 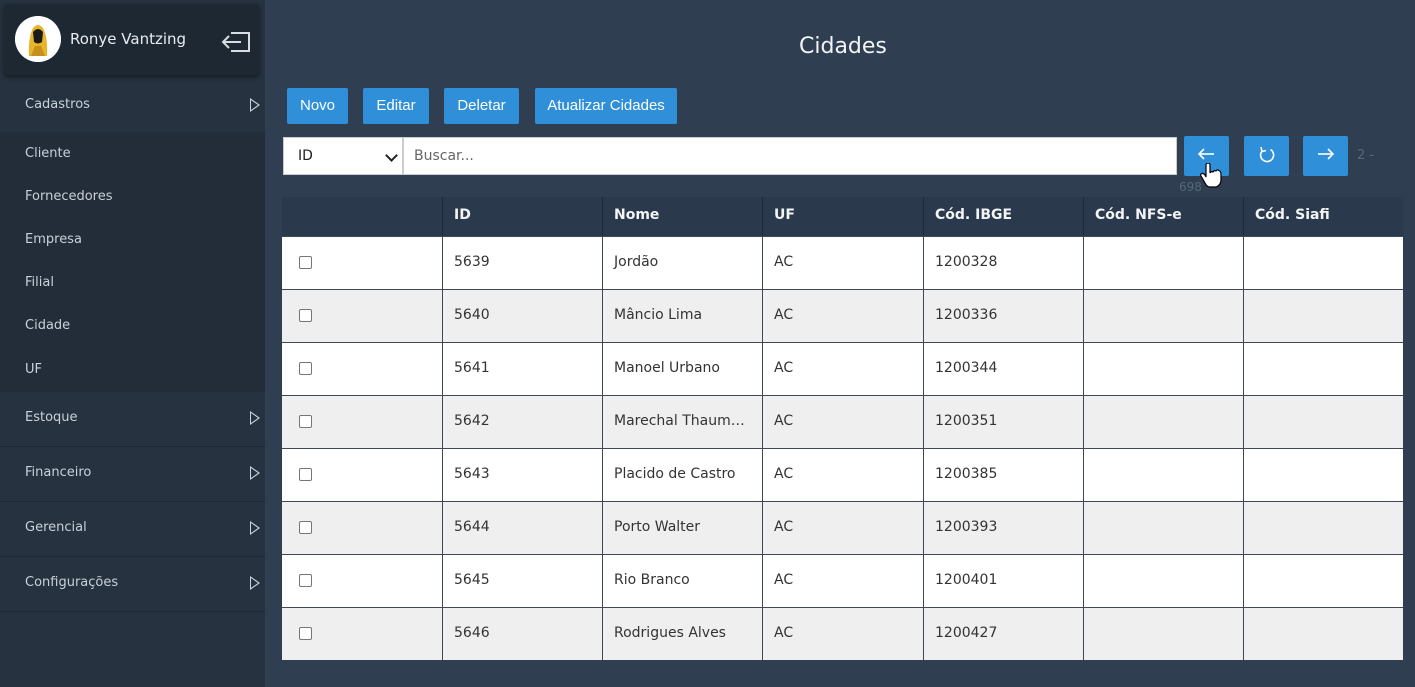 What do you see at coordinates (522, 263) in the screenshot?
I see `cell-id: 5639` at bounding box center [522, 263].